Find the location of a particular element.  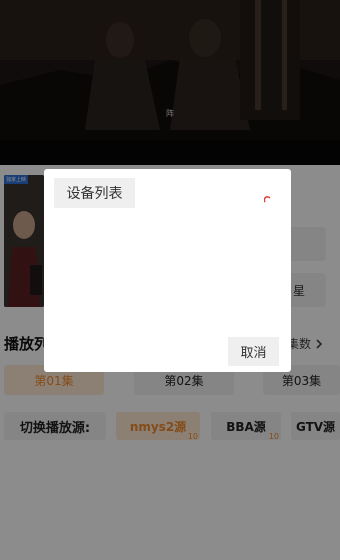

loading-spinner-icon is located at coordinates (267, 199).